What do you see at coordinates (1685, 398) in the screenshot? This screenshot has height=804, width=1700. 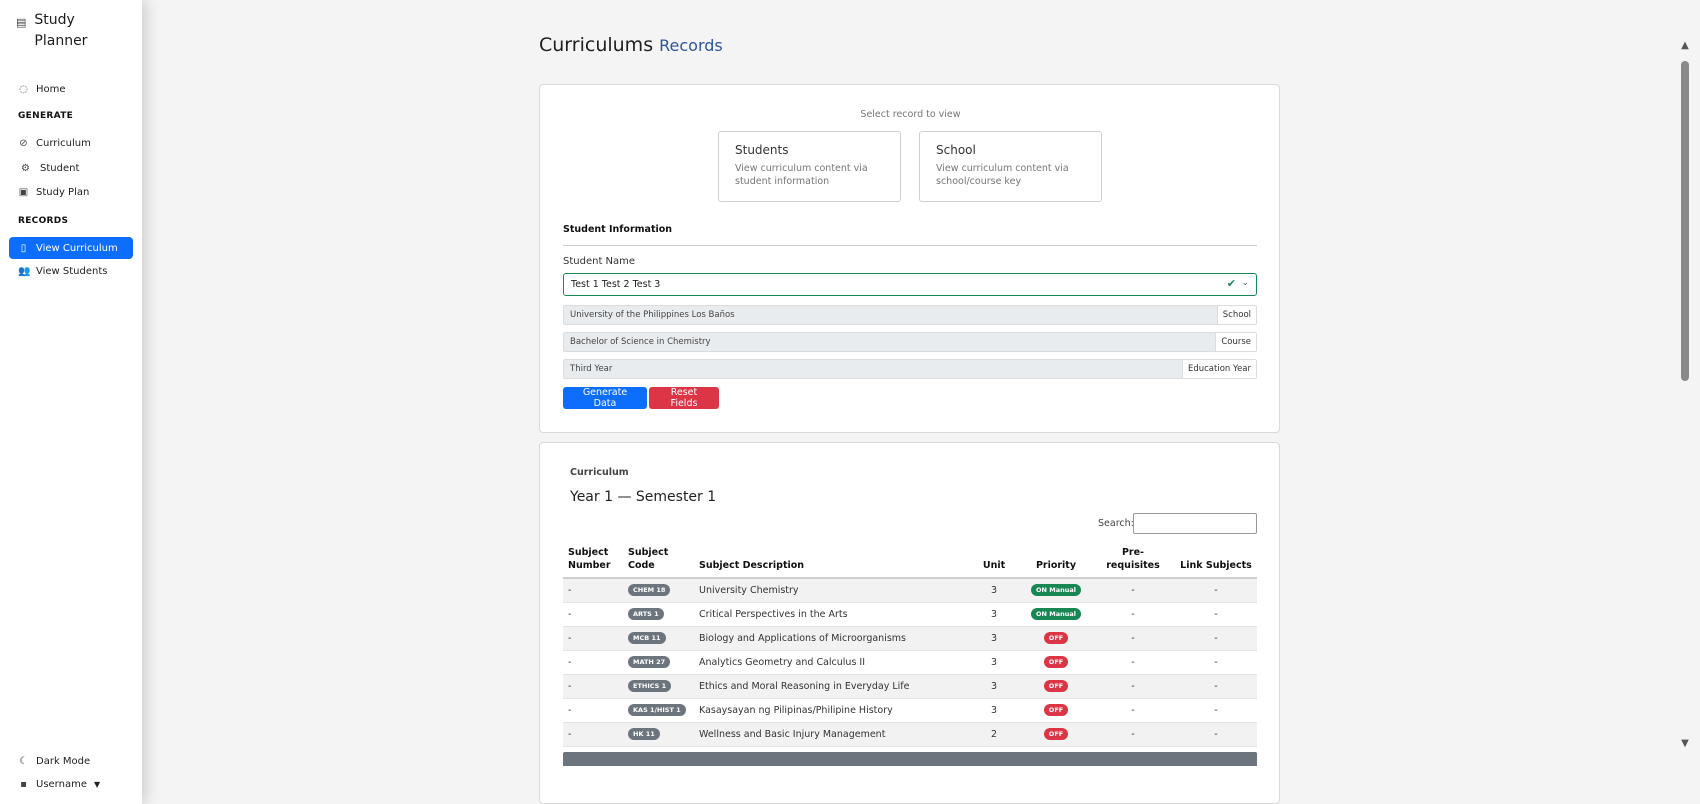 I see `scrollbar: ▲ ▼` at bounding box center [1685, 398].